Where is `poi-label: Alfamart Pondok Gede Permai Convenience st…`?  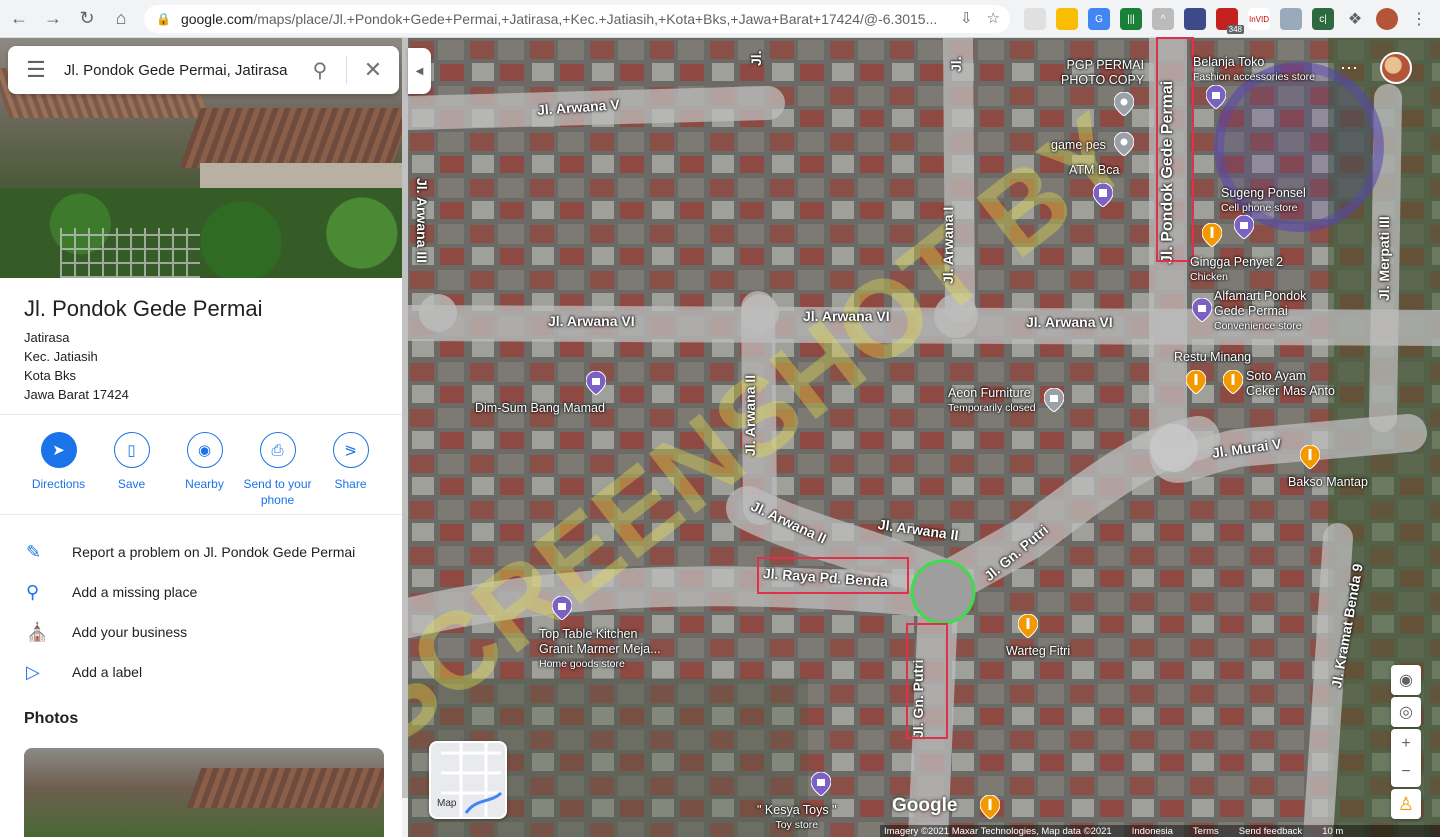 poi-label: Alfamart Pondok Gede Permai Convenience st… is located at coordinates (1260, 311).